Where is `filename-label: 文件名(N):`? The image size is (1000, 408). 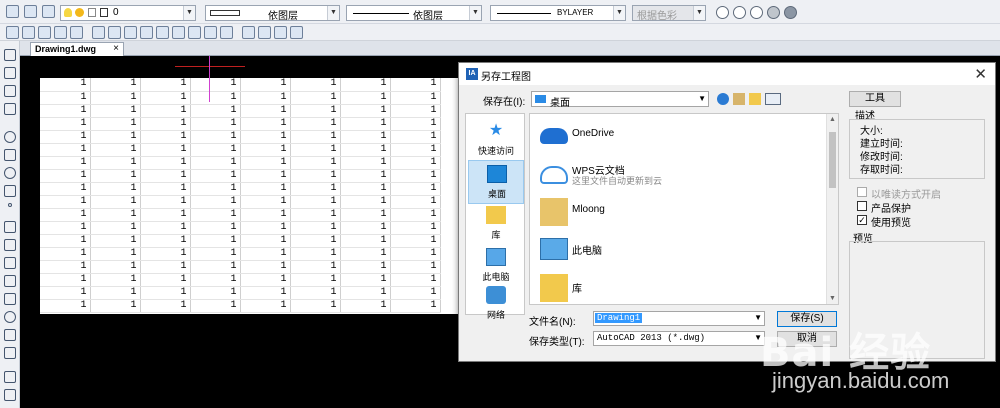 filename-label: 文件名(N): is located at coordinates (552, 322).